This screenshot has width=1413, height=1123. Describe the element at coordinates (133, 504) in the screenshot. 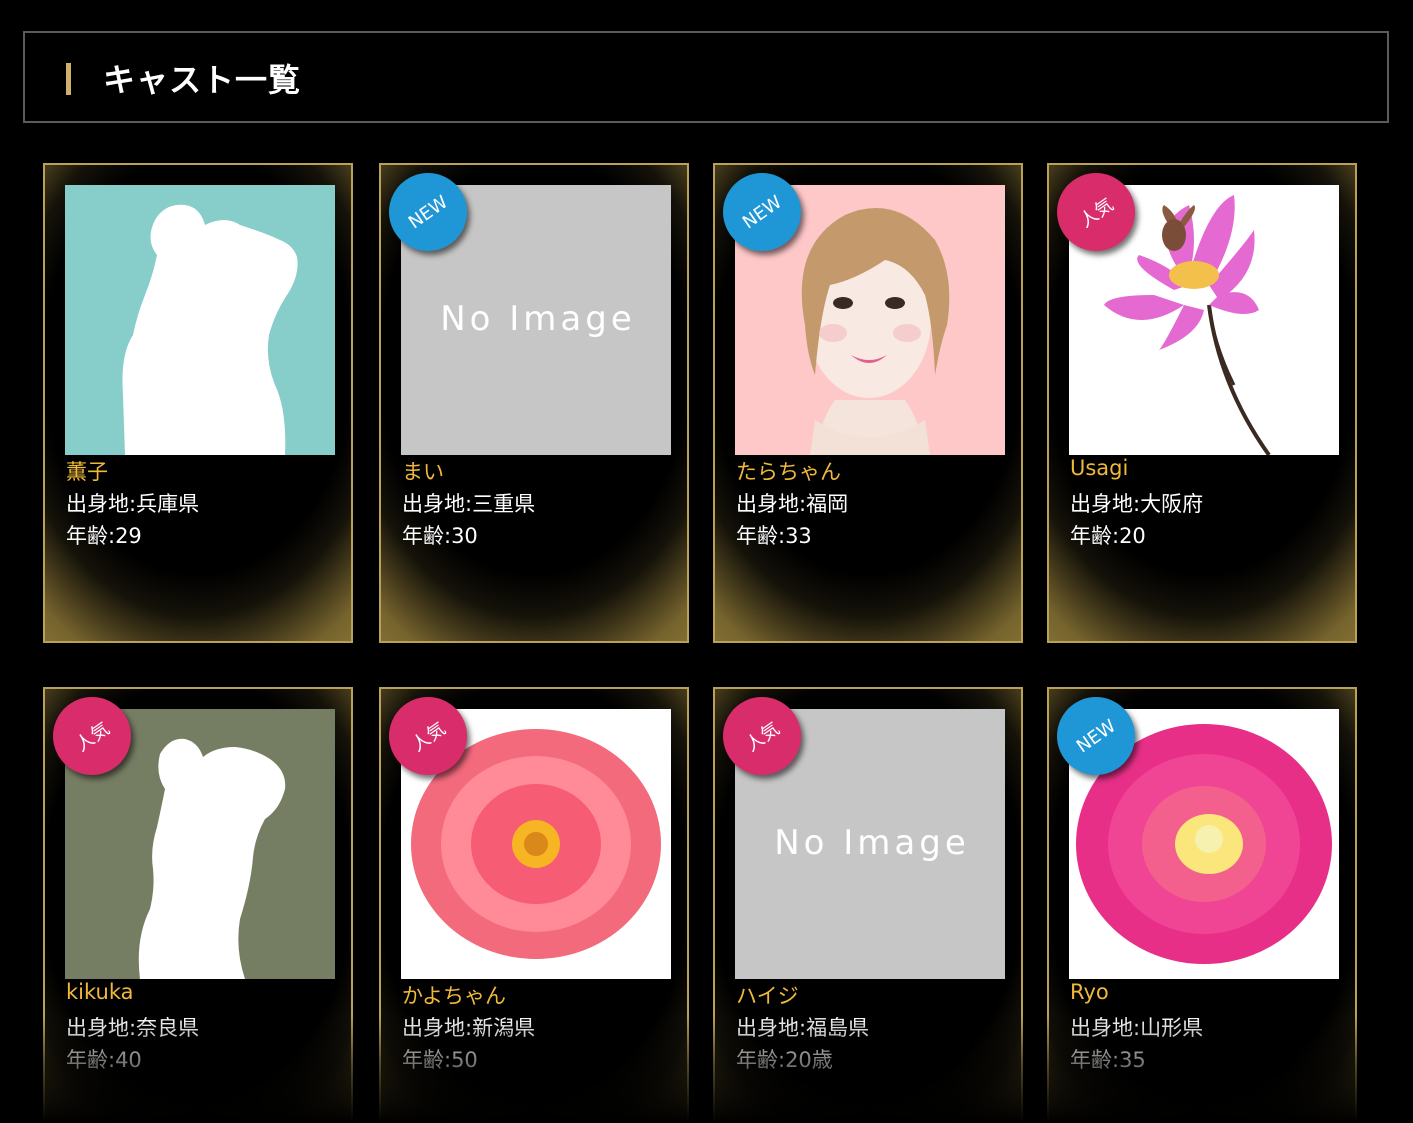

I see `cast-origin: 出身地:兵庫県` at that location.